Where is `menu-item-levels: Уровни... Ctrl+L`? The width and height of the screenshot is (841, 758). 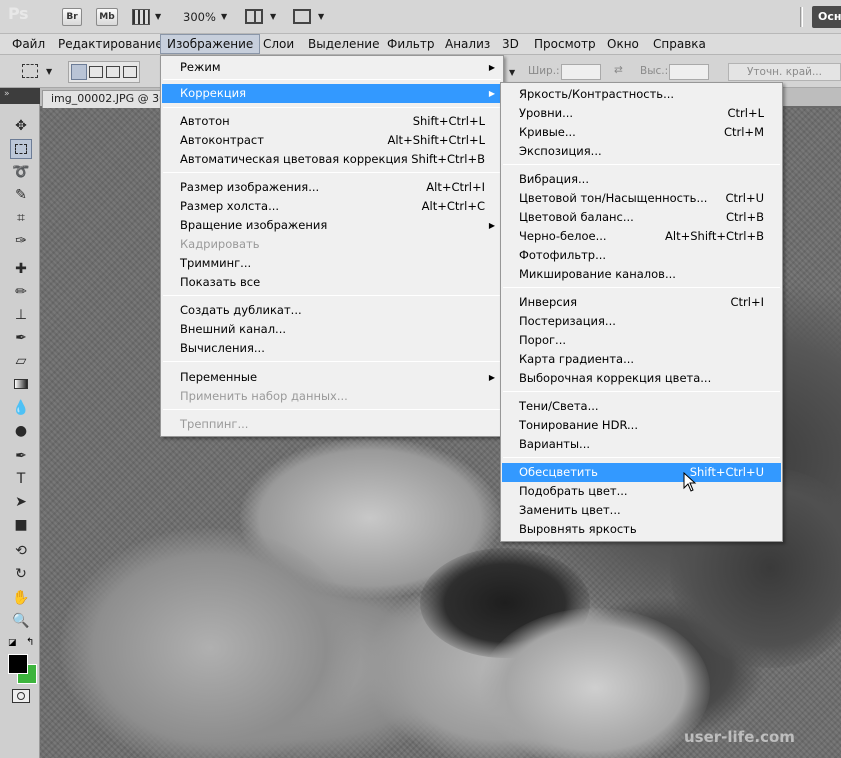
menu-item-levels: Уровни... Ctrl+L is located at coordinates (641, 113).